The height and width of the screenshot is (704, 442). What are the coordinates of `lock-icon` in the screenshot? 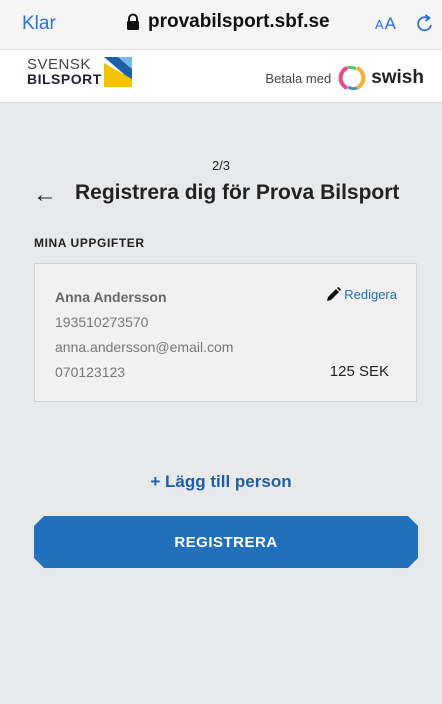 It's located at (133, 21).